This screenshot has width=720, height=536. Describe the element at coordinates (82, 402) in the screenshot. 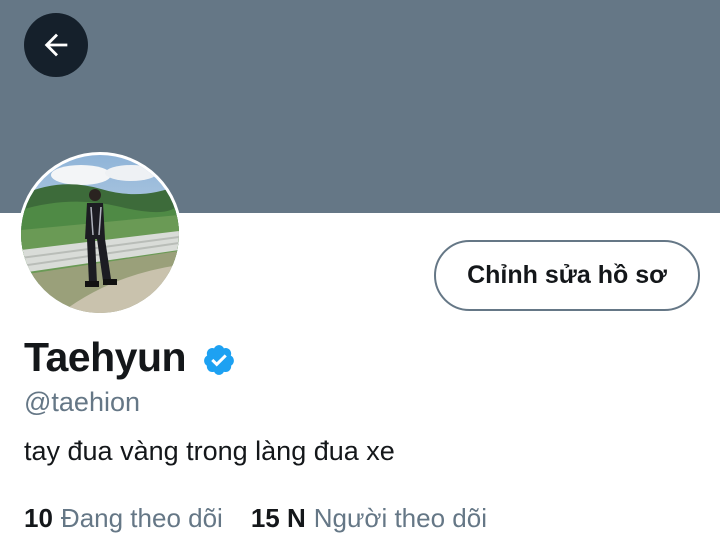

I see `profile-handle: @taehion` at that location.